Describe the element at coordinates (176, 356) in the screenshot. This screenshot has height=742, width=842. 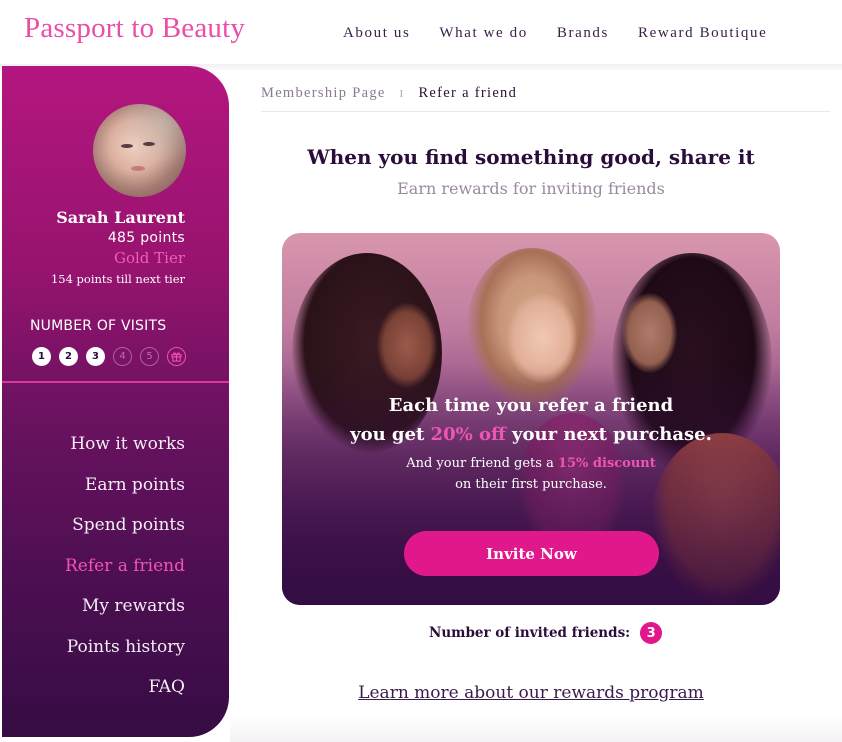
I see `gift-icon` at that location.